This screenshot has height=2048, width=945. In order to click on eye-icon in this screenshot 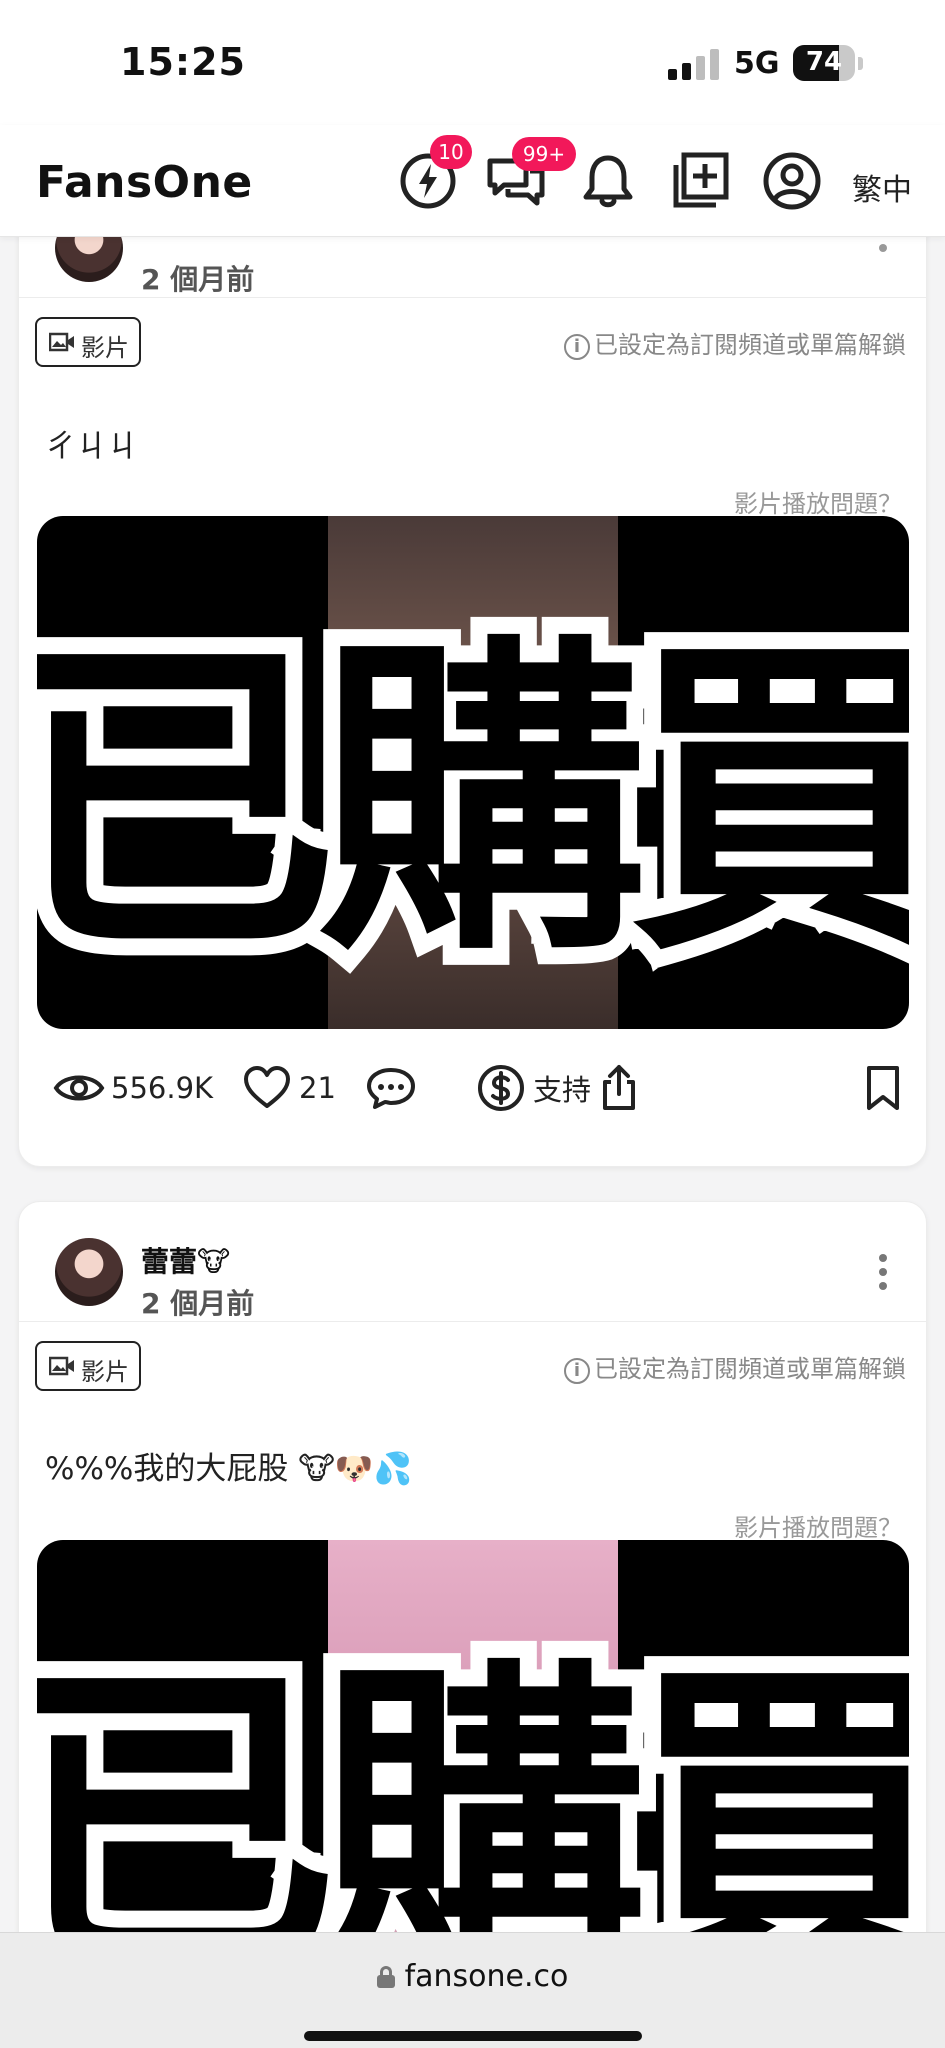, I will do `click(79, 1088)`.